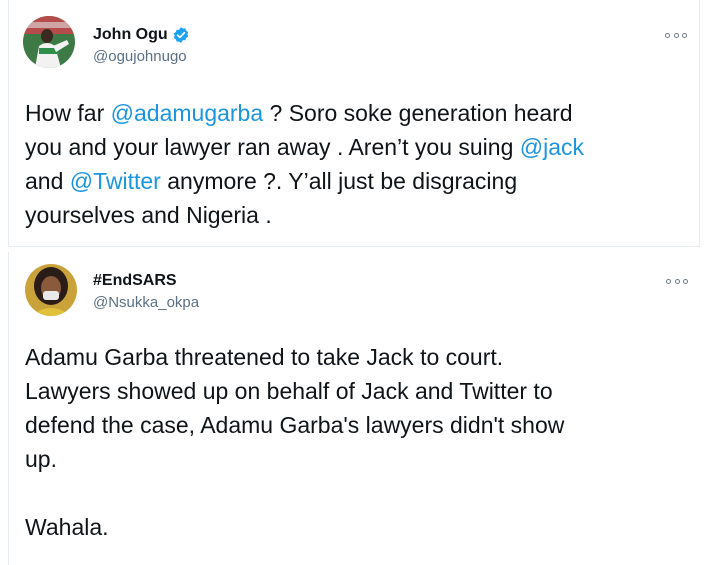  I want to click on display-name: #EndSARS, so click(135, 281).